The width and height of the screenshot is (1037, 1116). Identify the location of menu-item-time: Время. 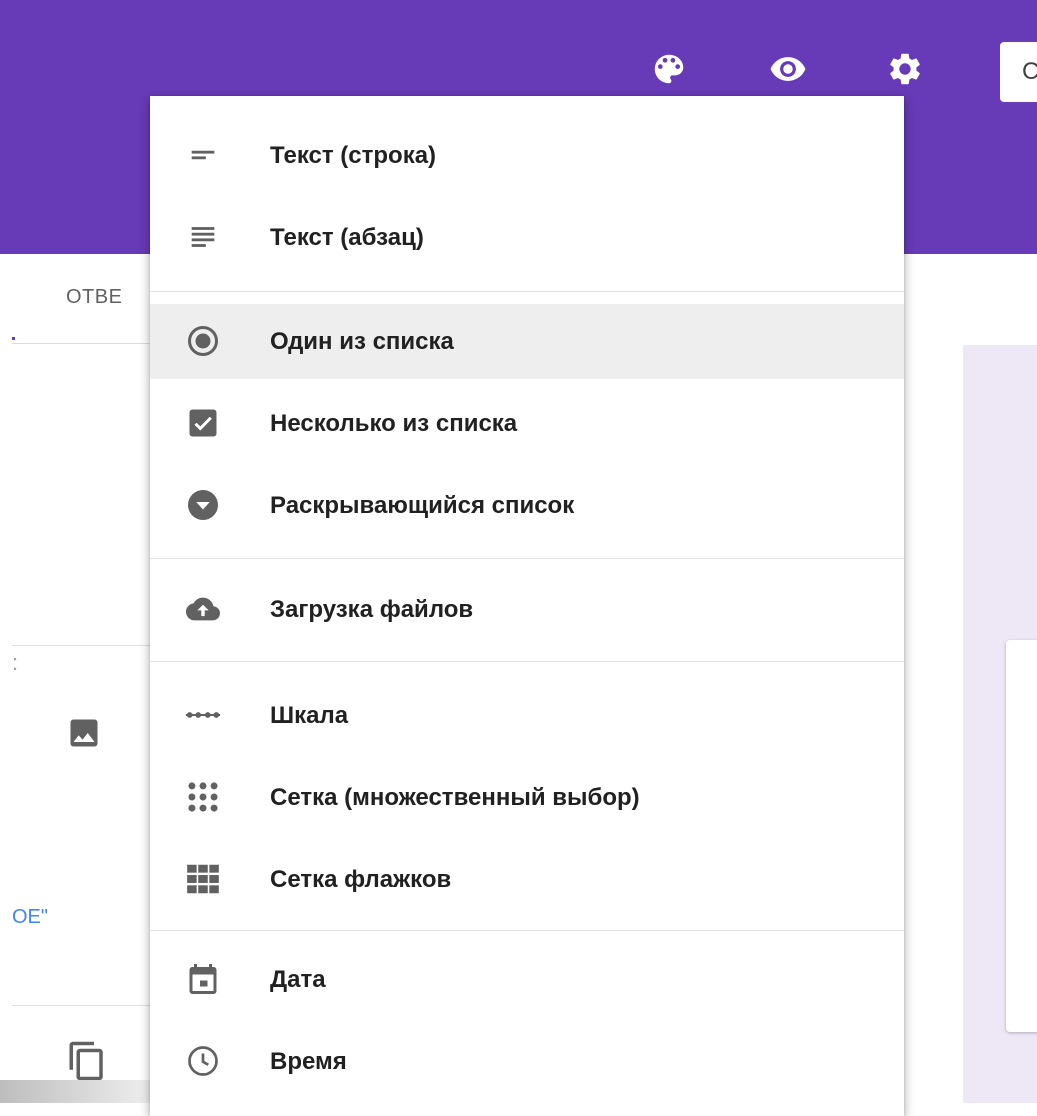
(527, 1061).